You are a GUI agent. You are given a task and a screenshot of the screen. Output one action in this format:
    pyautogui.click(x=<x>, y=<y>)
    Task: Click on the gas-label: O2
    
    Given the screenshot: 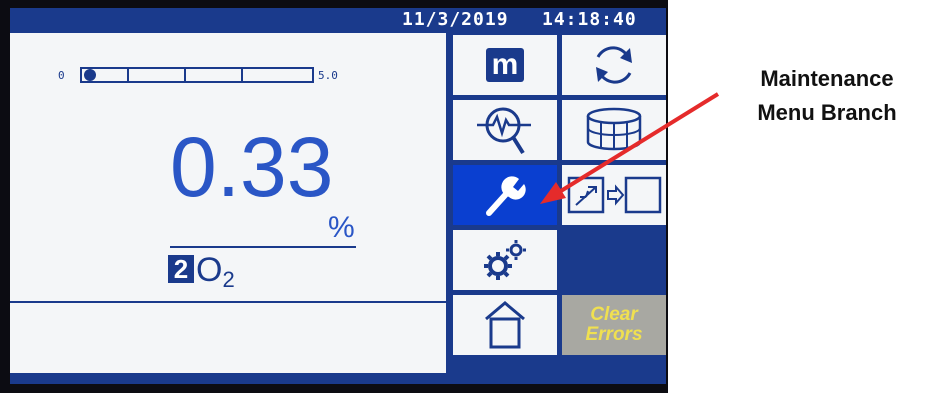 What is the action you would take?
    pyautogui.click(x=215, y=272)
    